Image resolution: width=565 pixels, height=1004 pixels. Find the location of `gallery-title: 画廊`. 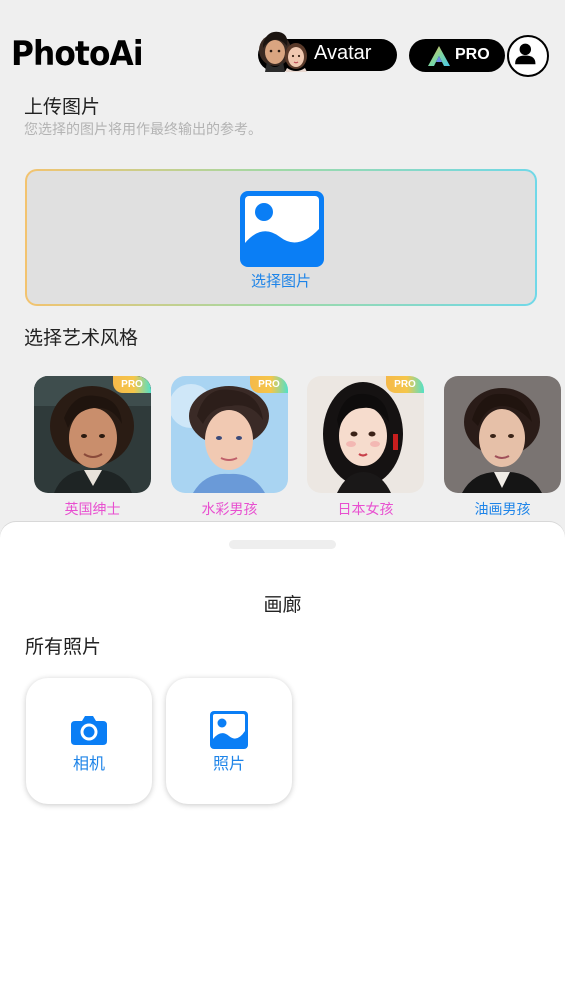

gallery-title: 画廊 is located at coordinates (282, 605).